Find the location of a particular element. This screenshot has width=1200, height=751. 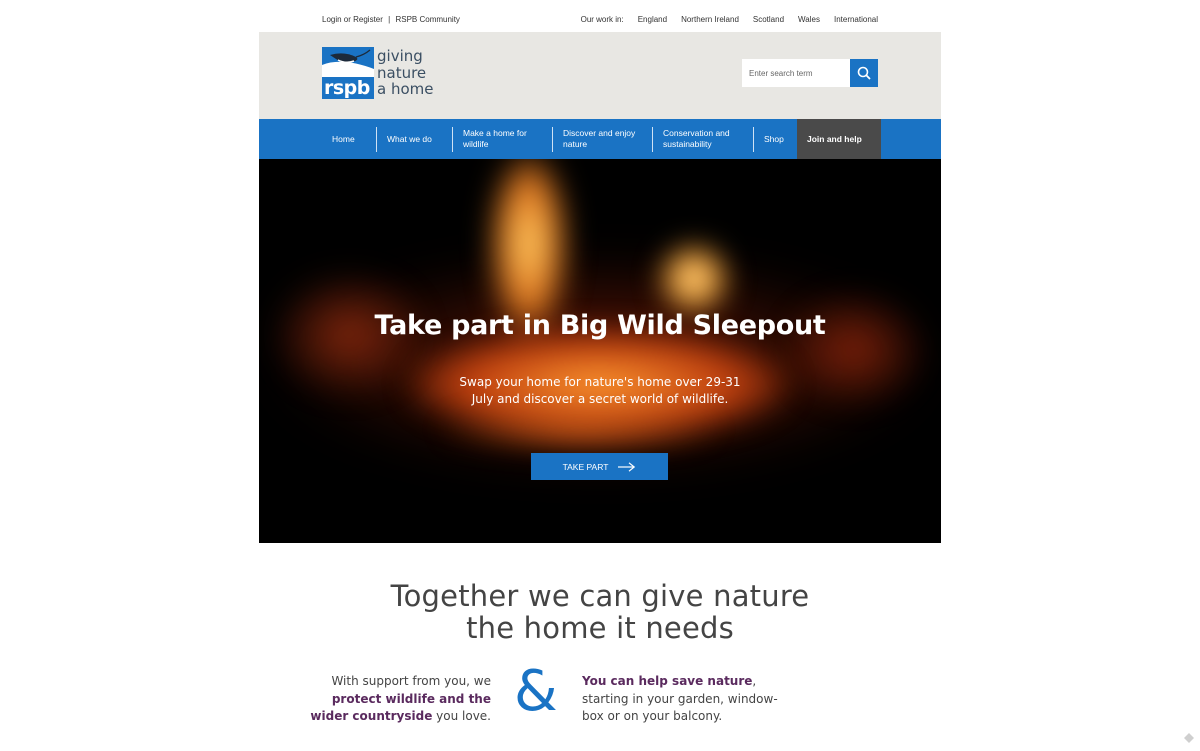

login-register-link: Login or Register is located at coordinates (352, 19).